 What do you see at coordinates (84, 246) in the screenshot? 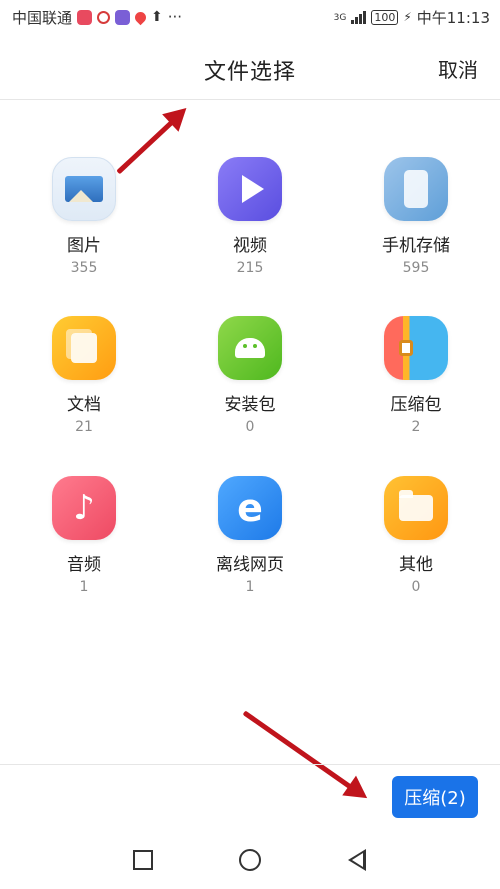
I see `category-label: 图片` at bounding box center [84, 246].